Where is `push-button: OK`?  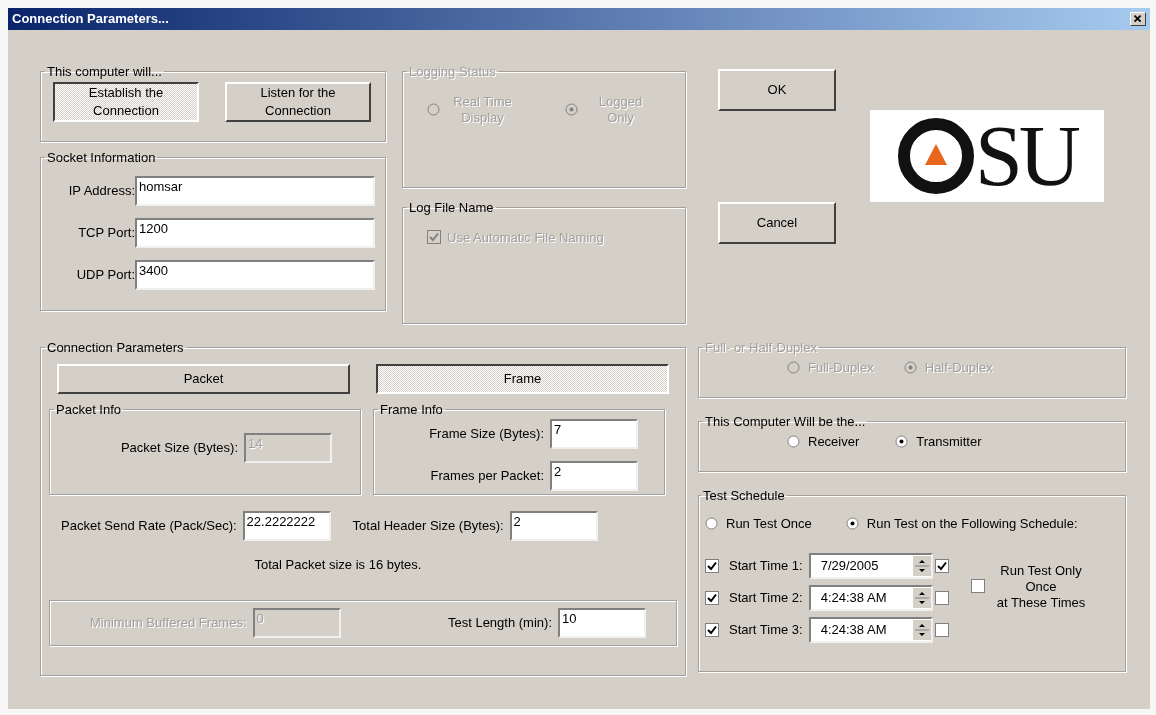
push-button: OK is located at coordinates (777, 90).